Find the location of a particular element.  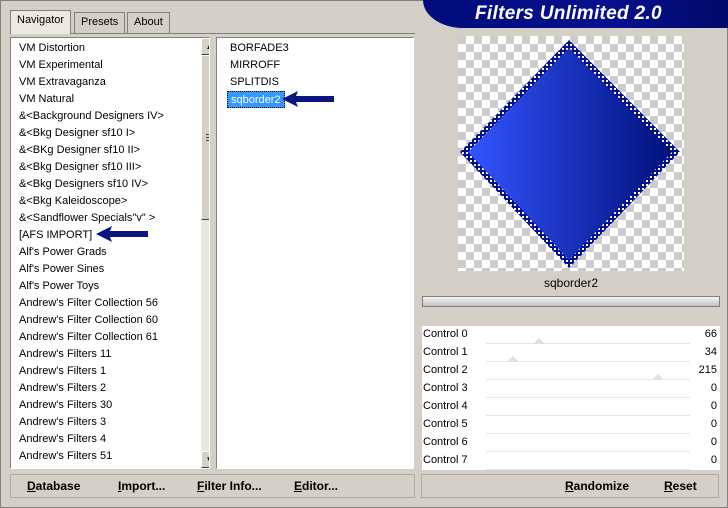

filter-item: sqborder2 is located at coordinates (256, 99).